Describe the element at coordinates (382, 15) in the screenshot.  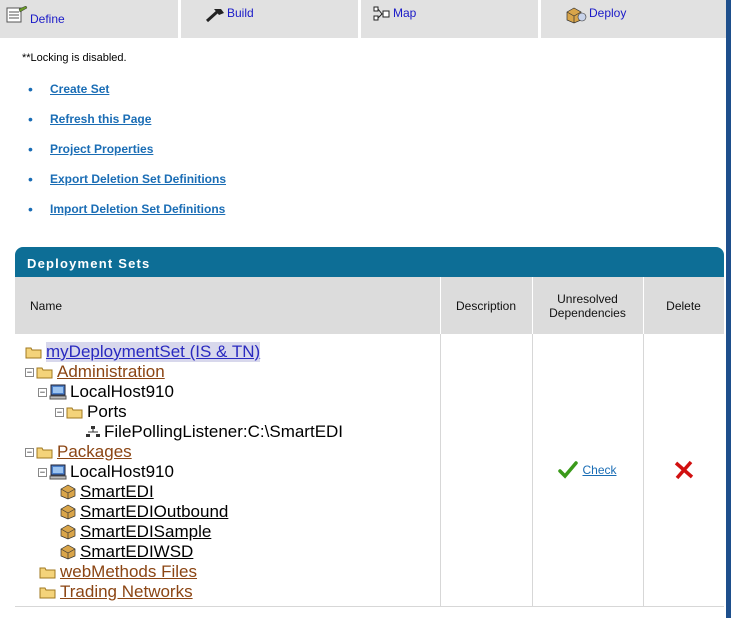
I see `map-icon` at that location.